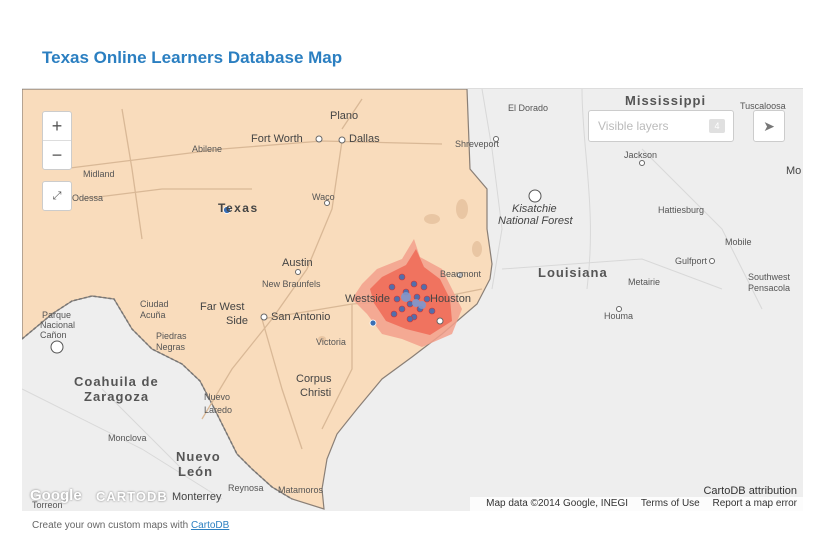  I want to click on region-label: Mississippi, so click(666, 100).